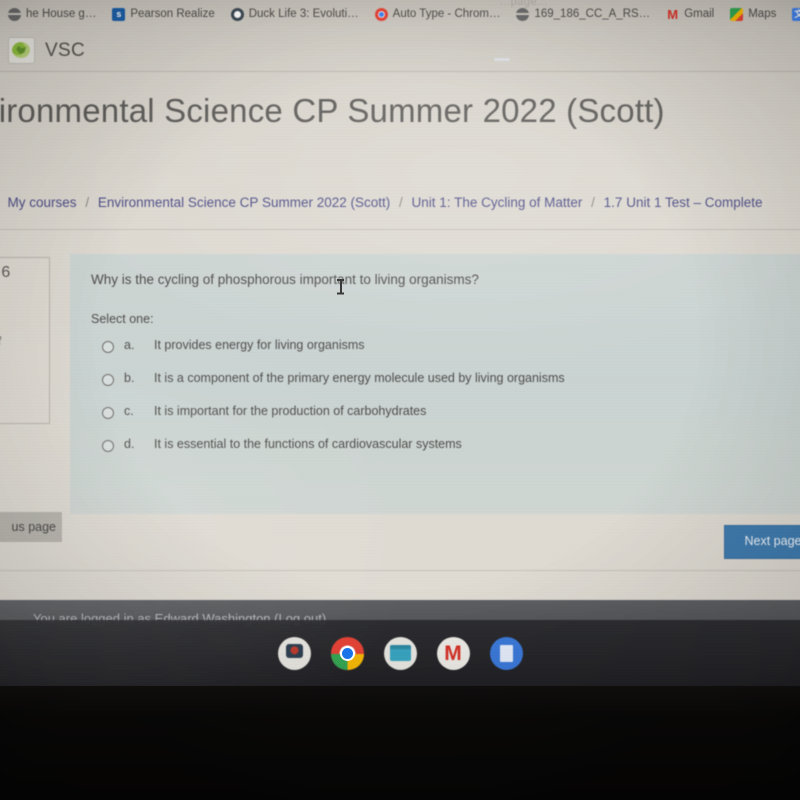 This screenshot has height=800, width=800. I want to click on radio-button-d, so click(108, 446).